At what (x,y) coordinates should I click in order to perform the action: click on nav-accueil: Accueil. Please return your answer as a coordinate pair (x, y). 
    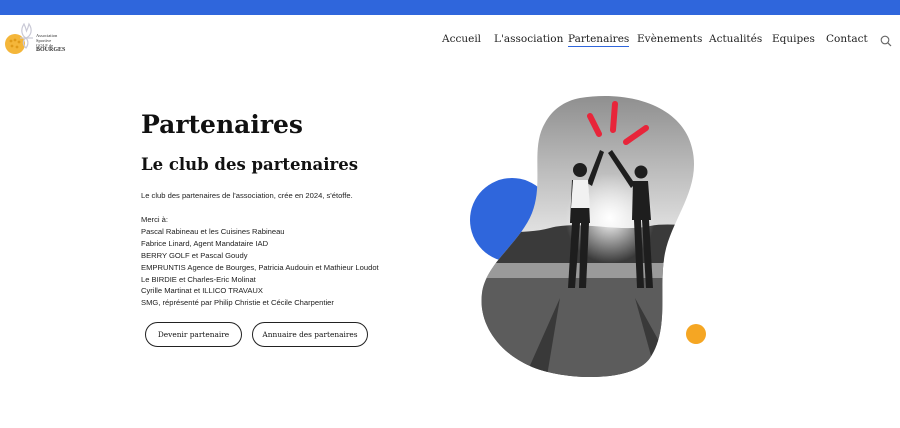
    Looking at the image, I should click on (461, 39).